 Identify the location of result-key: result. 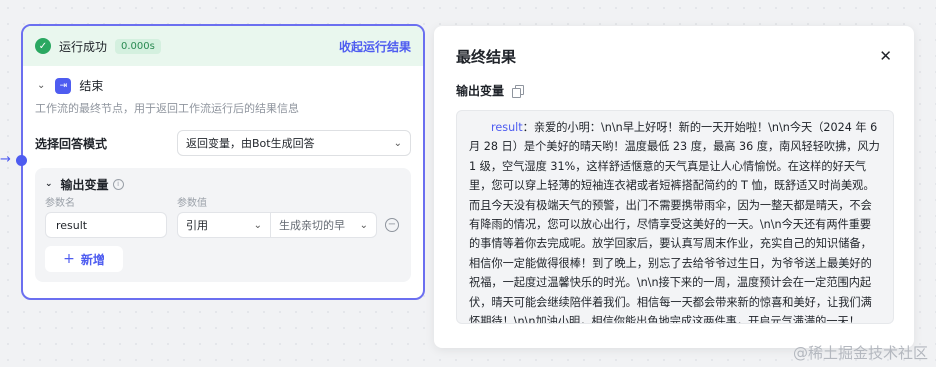
(507, 127).